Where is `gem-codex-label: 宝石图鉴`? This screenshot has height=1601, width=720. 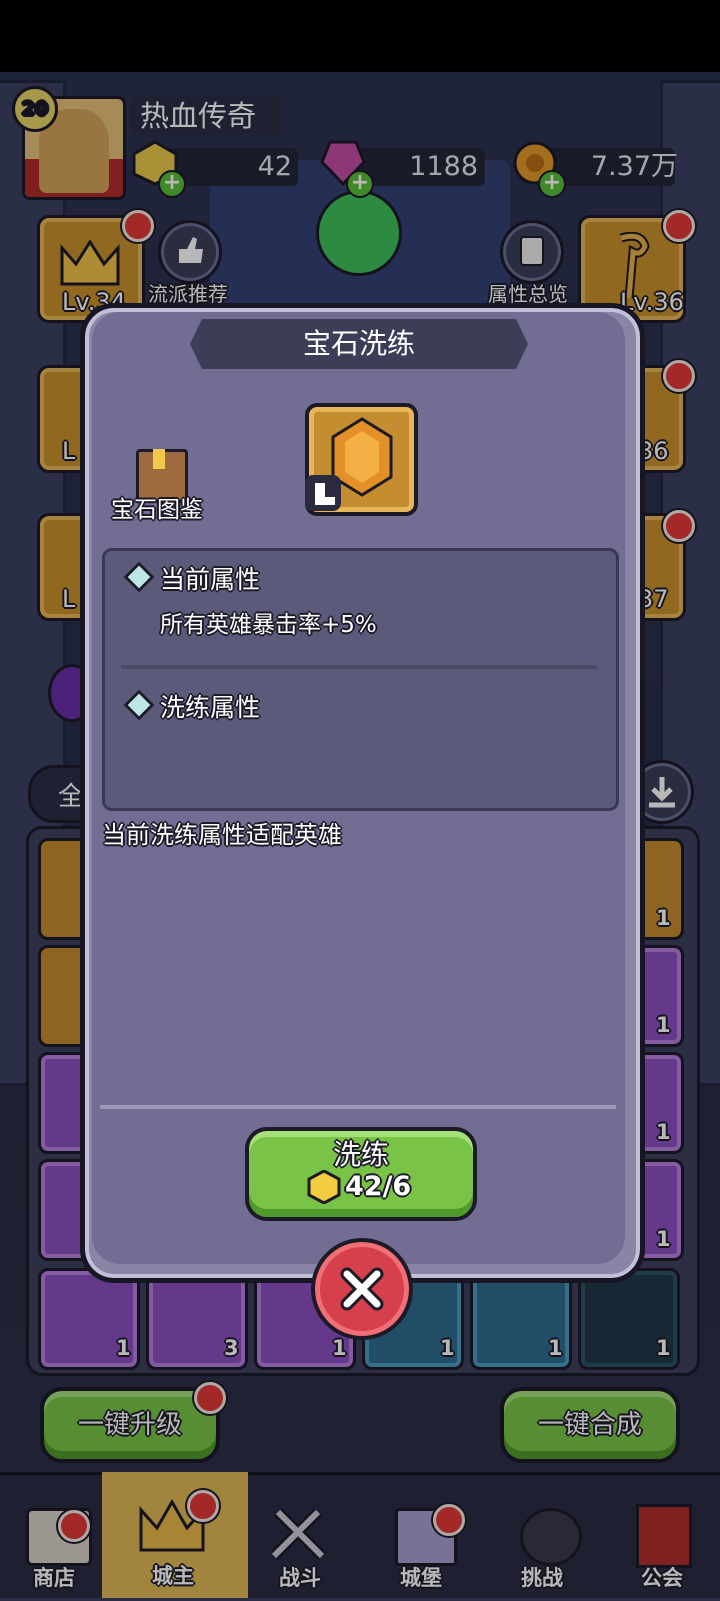 gem-codex-label: 宝石图鉴 is located at coordinates (157, 507).